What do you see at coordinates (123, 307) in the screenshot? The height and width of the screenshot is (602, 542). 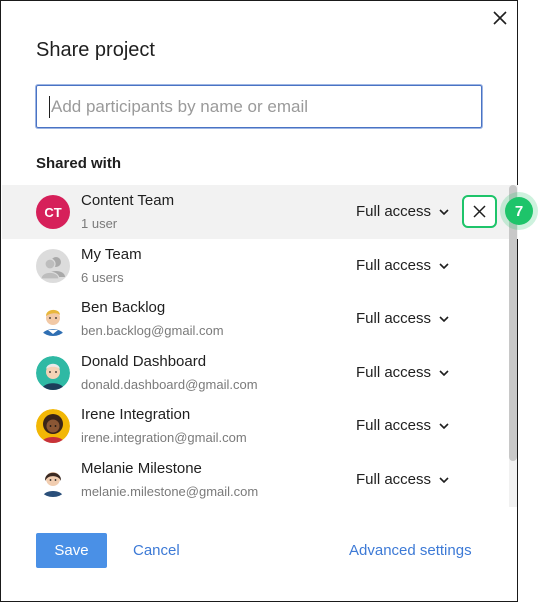 I see `participant-name: Ben Backlog` at bounding box center [123, 307].